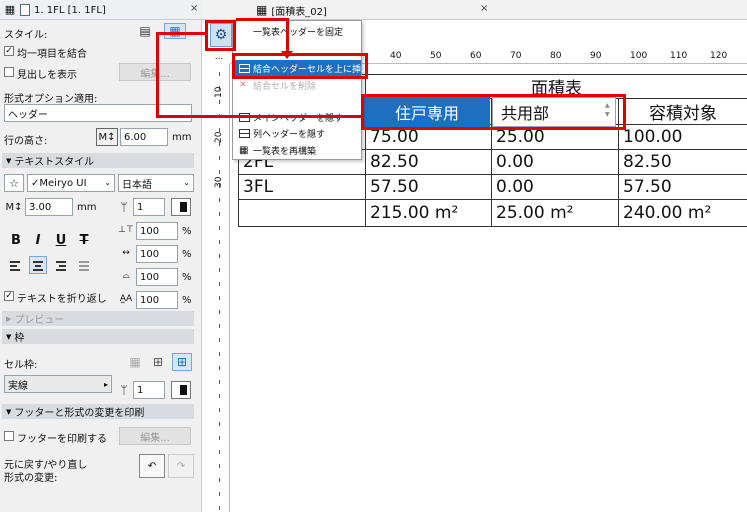 This screenshot has width=747, height=512. What do you see at coordinates (682, 111) in the screenshot?
I see `table-header-cell: 容積対象` at bounding box center [682, 111].